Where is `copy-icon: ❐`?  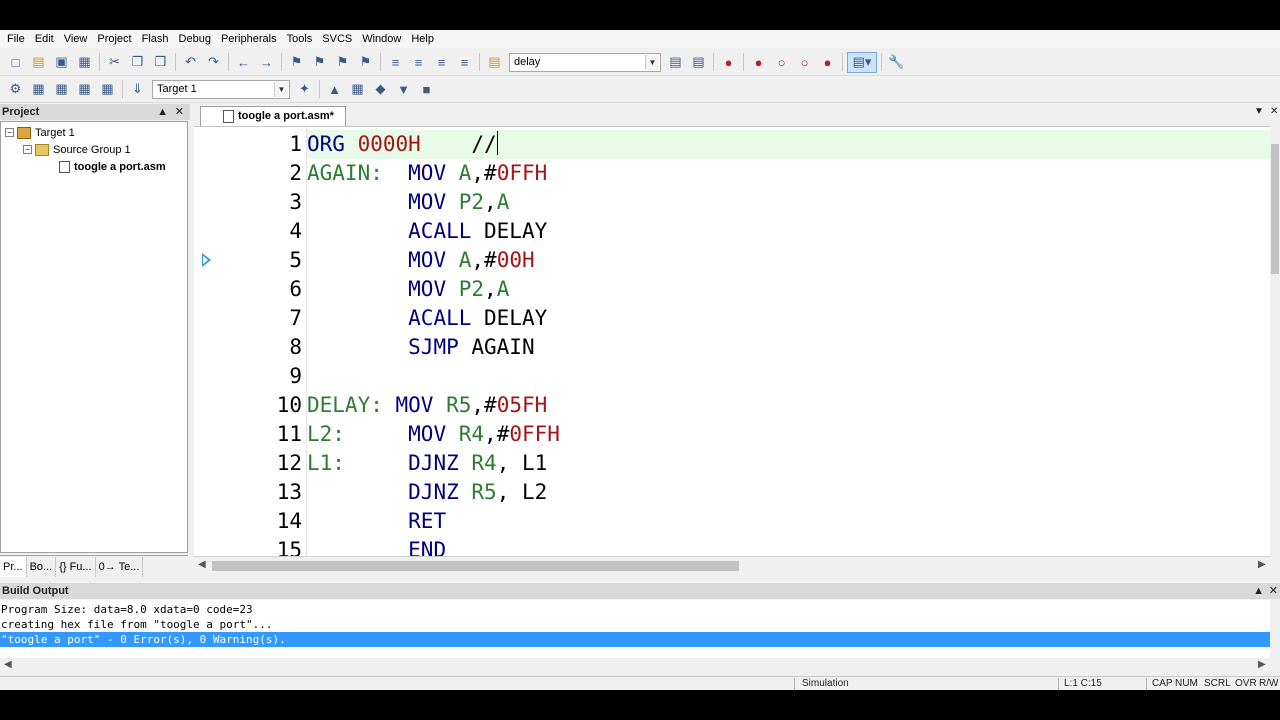
copy-icon: ❐ is located at coordinates (137, 62).